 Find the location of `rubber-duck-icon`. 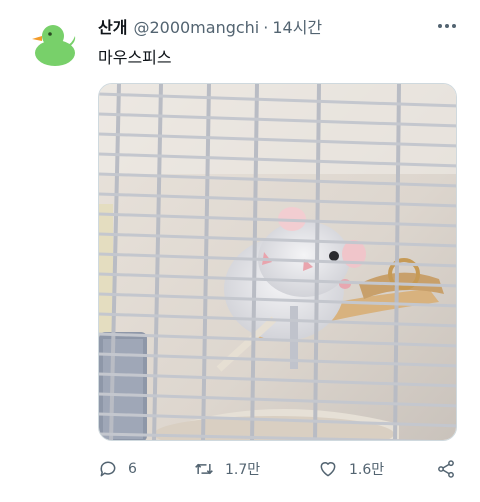

rubber-duck-icon is located at coordinates (53, 43).